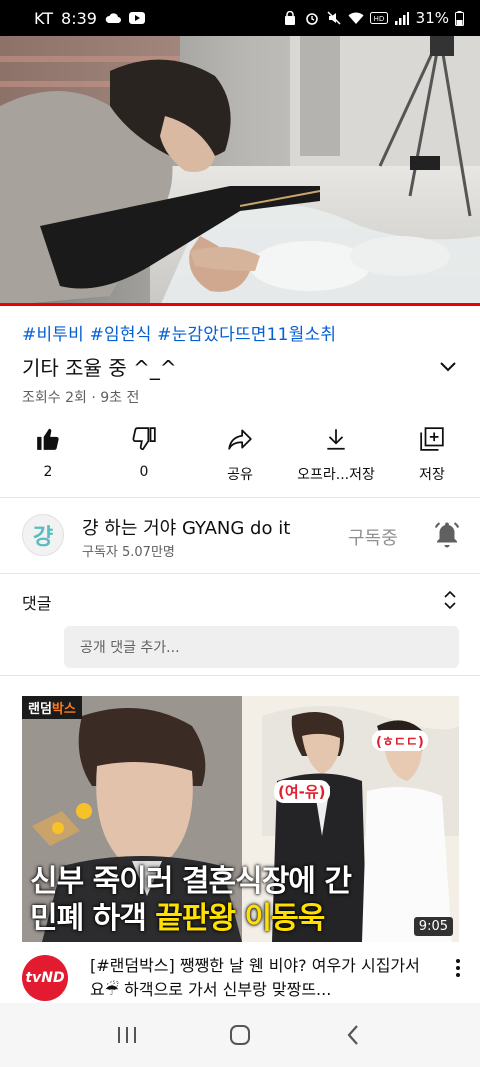 This screenshot has width=480, height=1067. Describe the element at coordinates (312, 18) in the screenshot. I see `alarm-icon` at that location.